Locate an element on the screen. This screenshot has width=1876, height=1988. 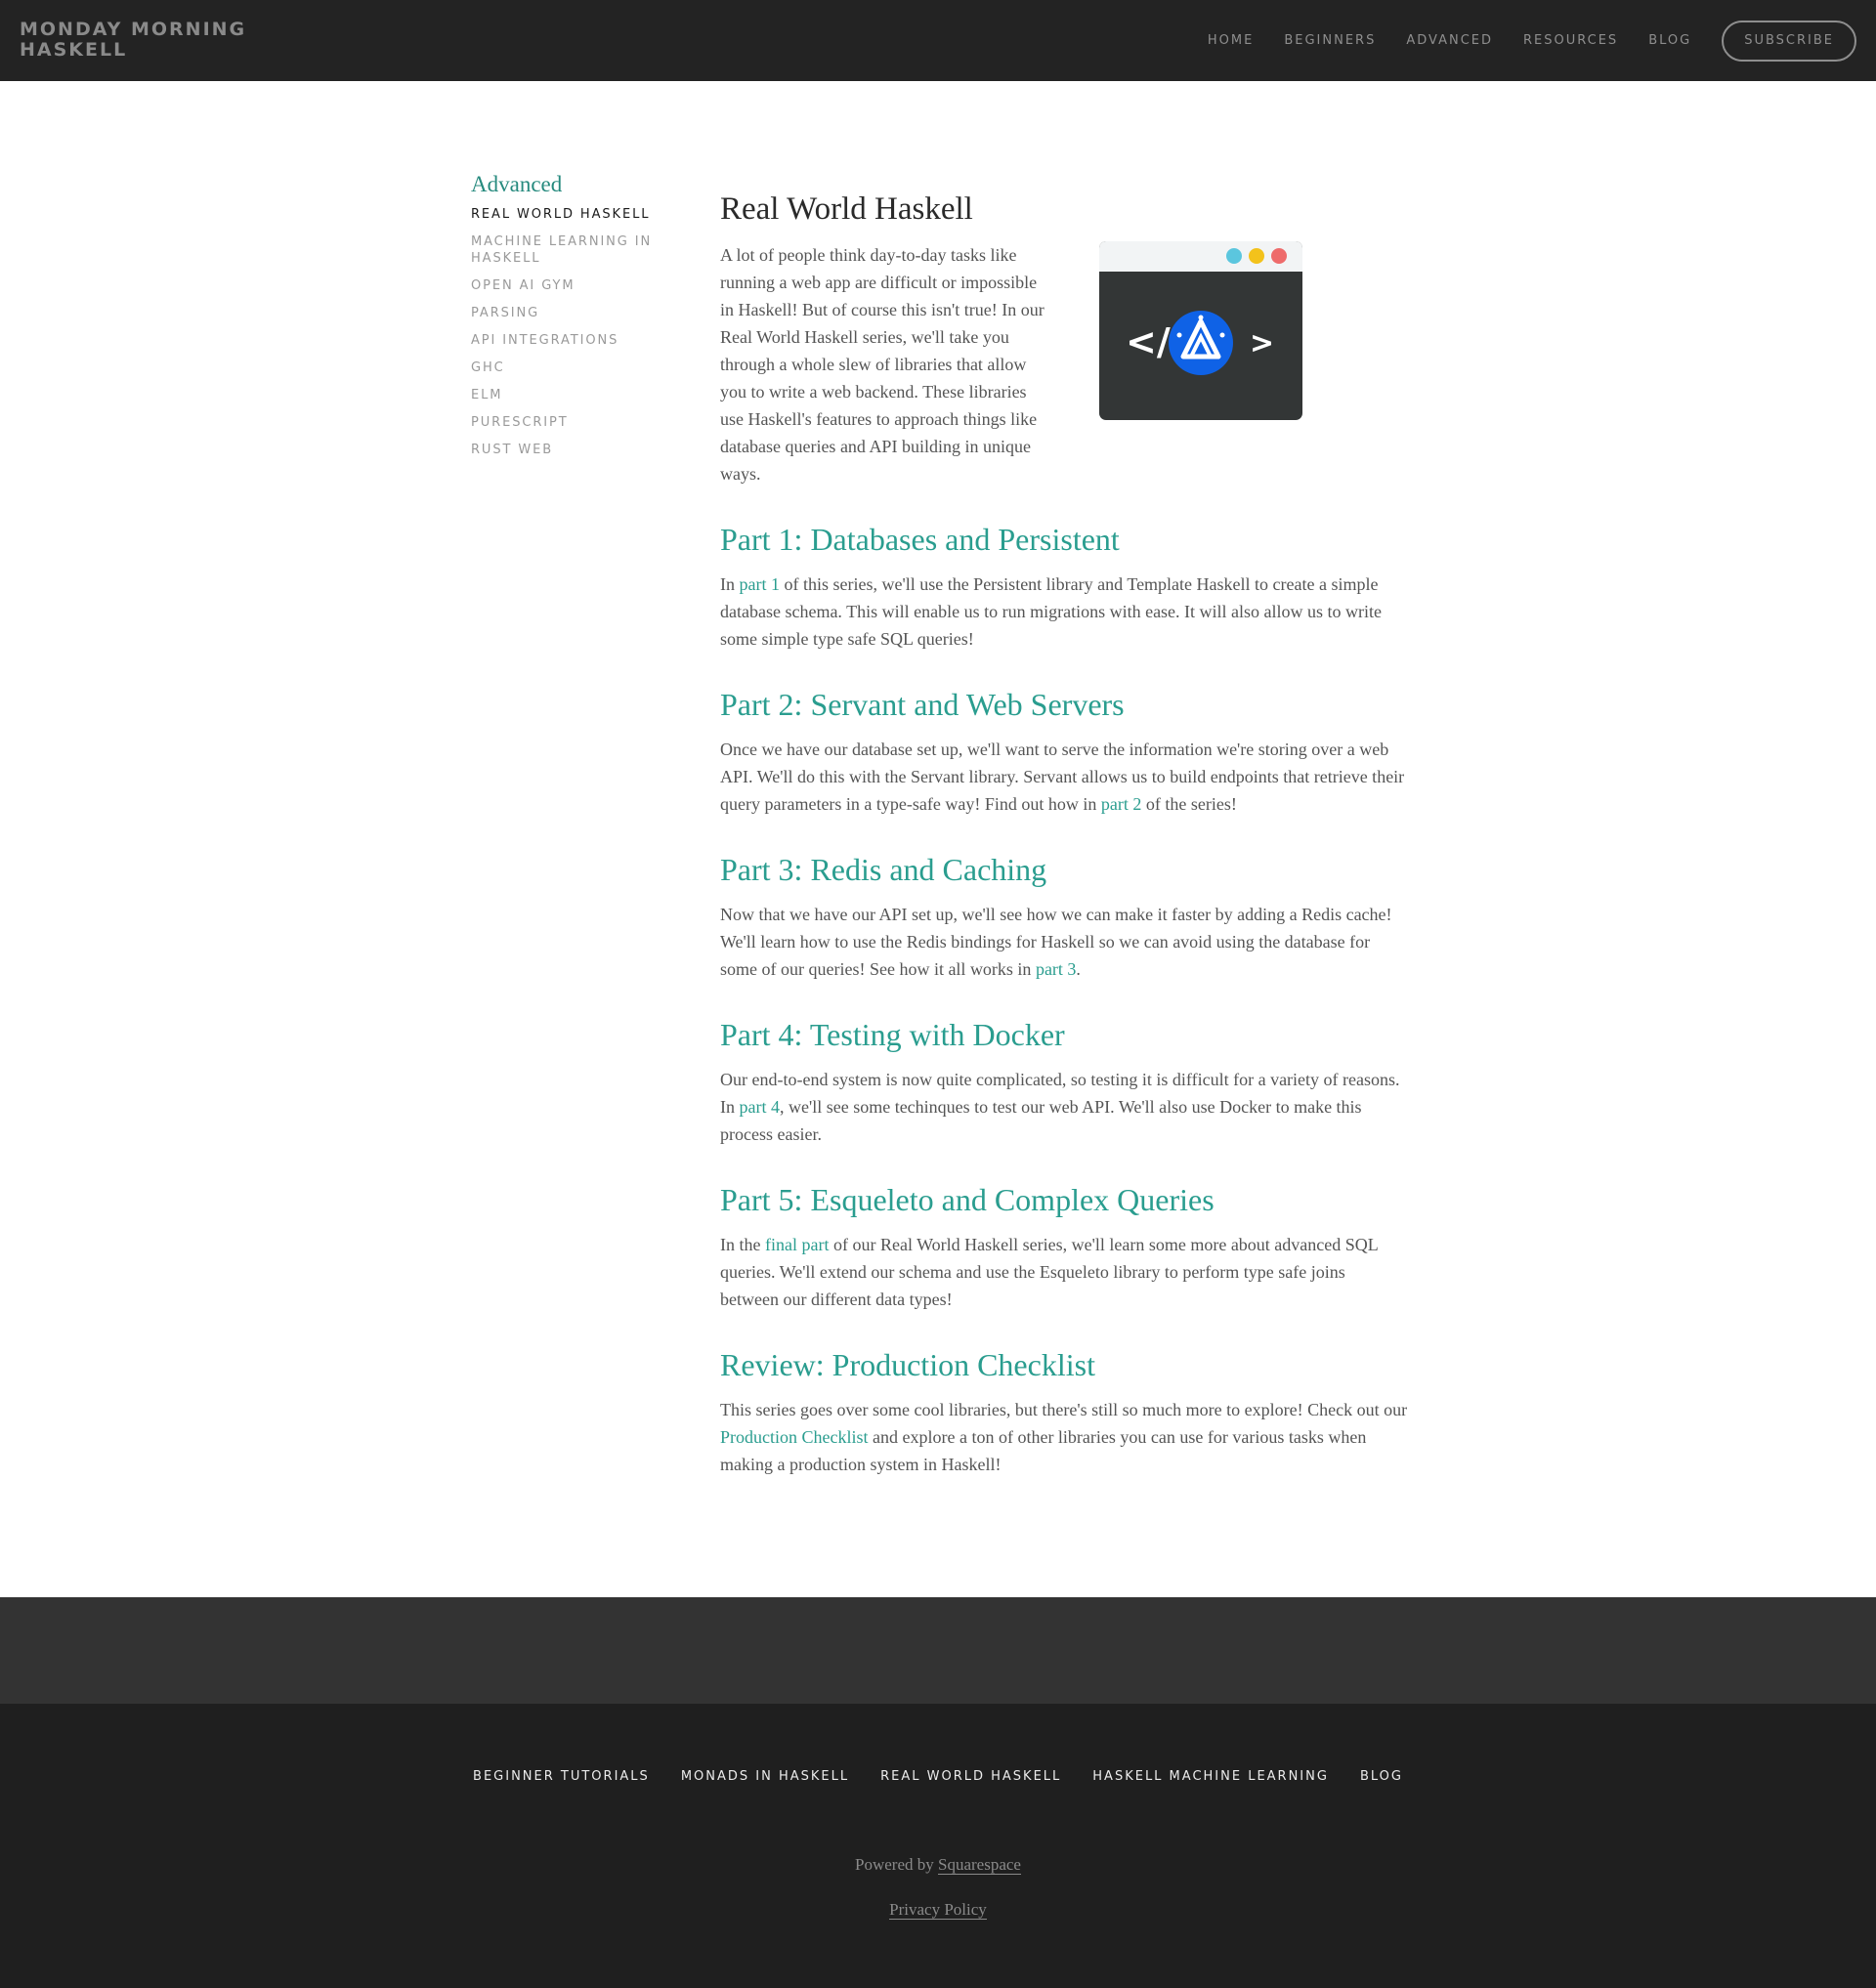
nav-resources: RESOURCES is located at coordinates (1570, 40).